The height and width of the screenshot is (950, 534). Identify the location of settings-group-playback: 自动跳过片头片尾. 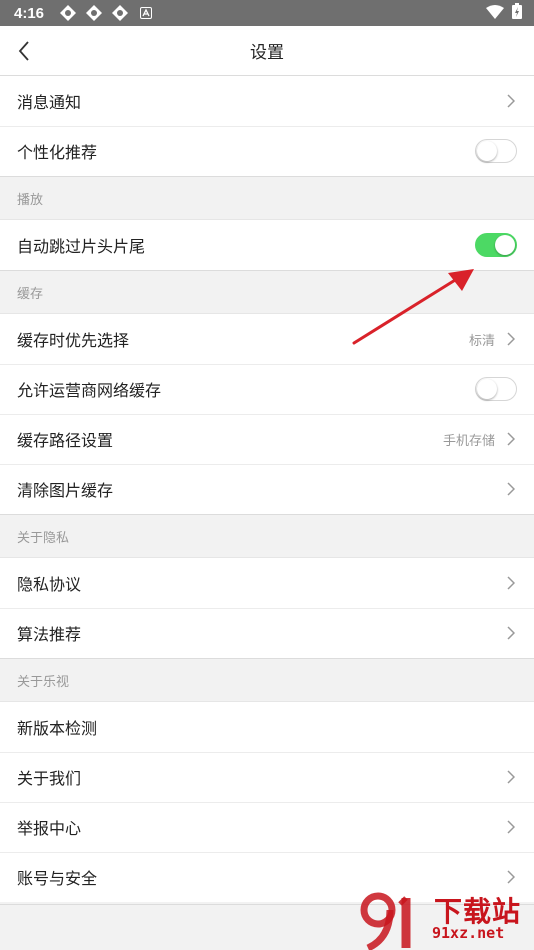
(267, 245).